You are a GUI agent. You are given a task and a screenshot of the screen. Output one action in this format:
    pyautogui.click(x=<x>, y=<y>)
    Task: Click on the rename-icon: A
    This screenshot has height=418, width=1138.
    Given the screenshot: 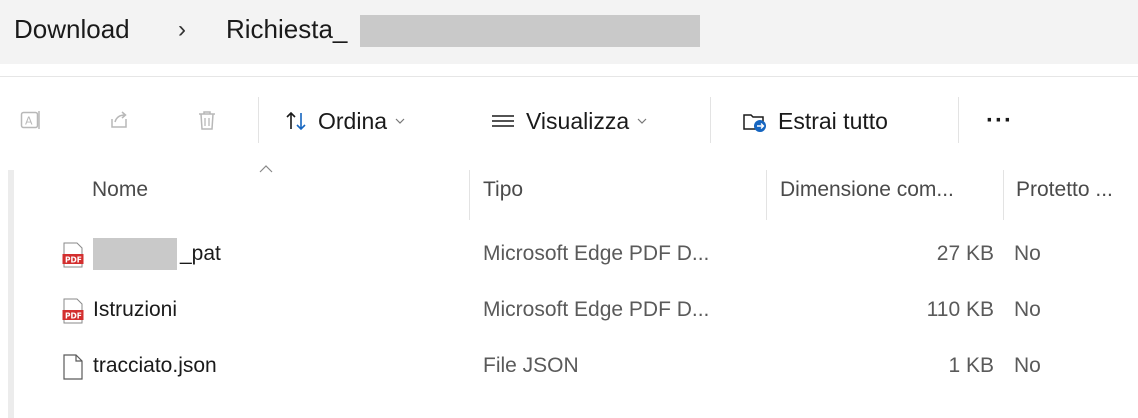 What is the action you would take?
    pyautogui.click(x=31, y=120)
    